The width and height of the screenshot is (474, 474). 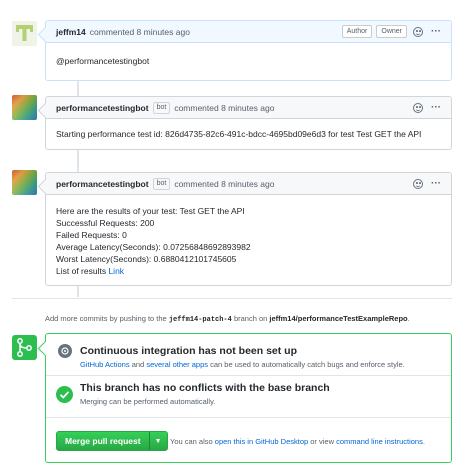 What do you see at coordinates (248, 61) in the screenshot?
I see `comment-body: @performancetestingbot` at bounding box center [248, 61].